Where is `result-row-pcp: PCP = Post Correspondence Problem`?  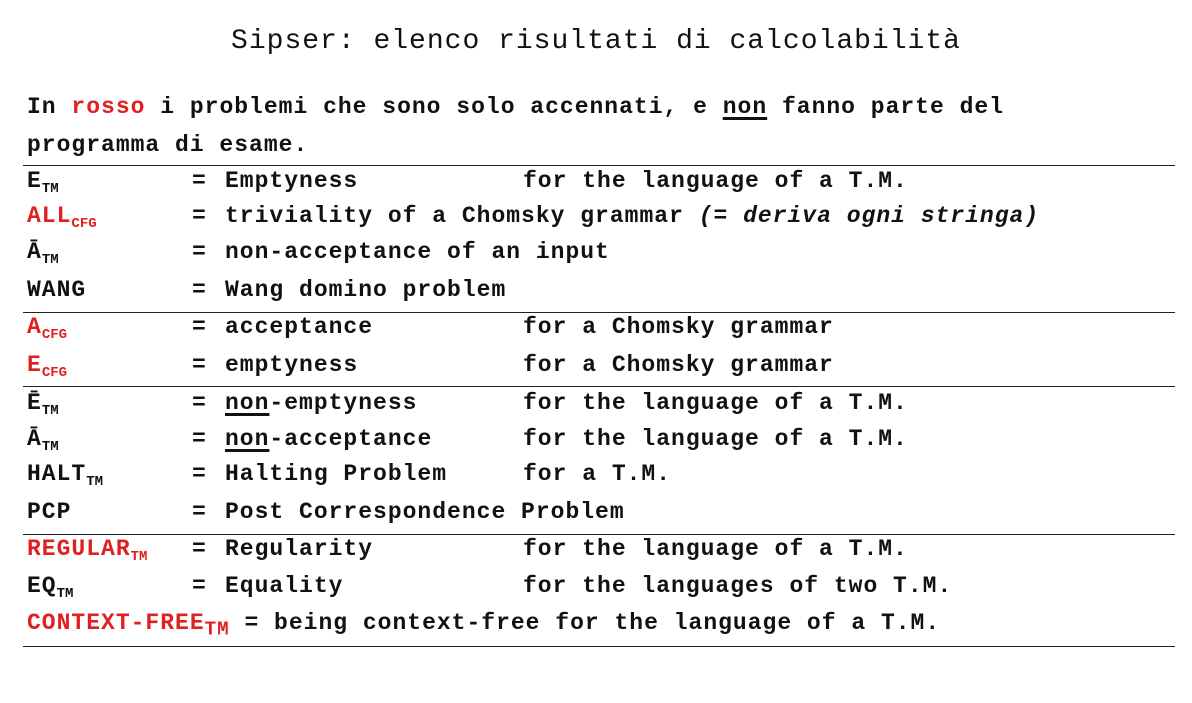
result-row-pcp: PCP = Post Correspondence Problem is located at coordinates (325, 517).